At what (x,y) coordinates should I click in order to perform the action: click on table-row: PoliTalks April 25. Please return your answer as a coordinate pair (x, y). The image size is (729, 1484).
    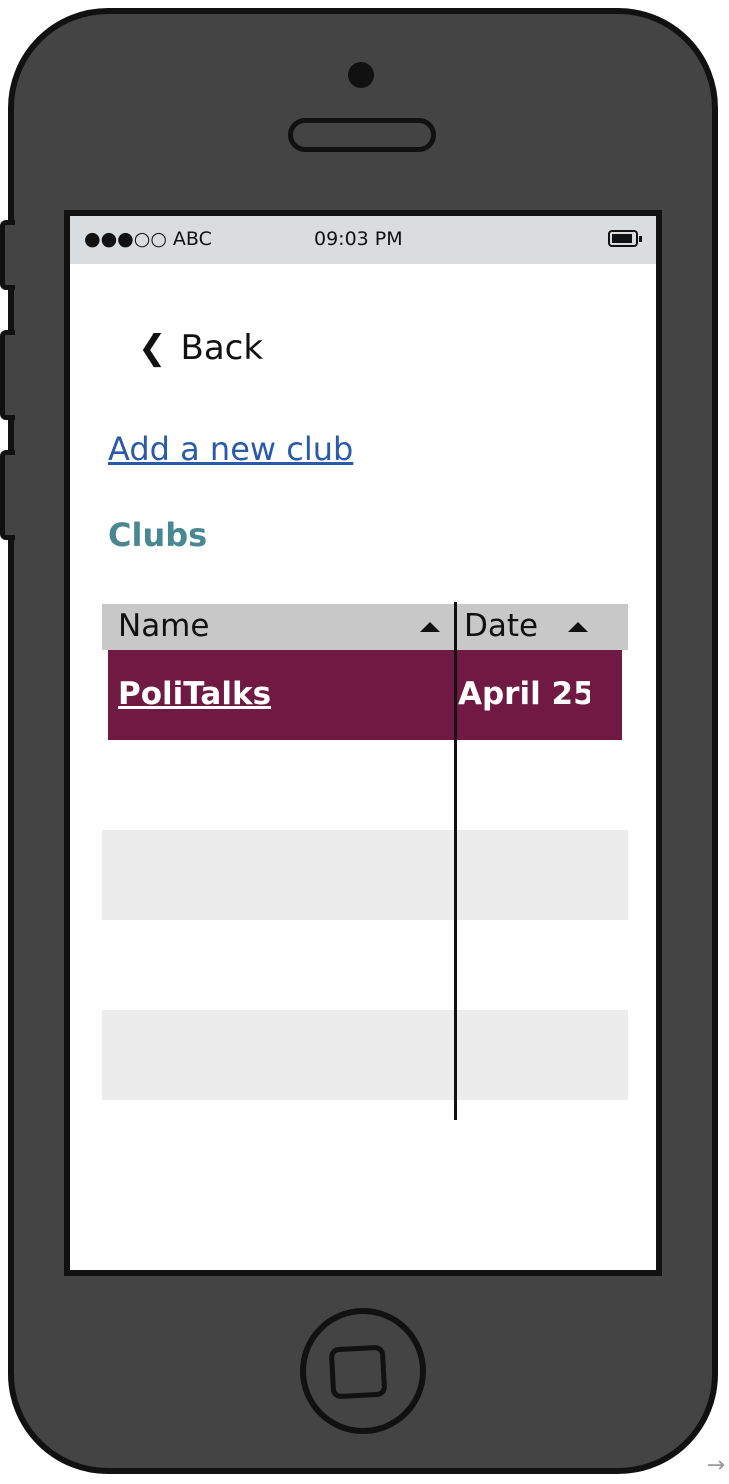
    Looking at the image, I should click on (365, 695).